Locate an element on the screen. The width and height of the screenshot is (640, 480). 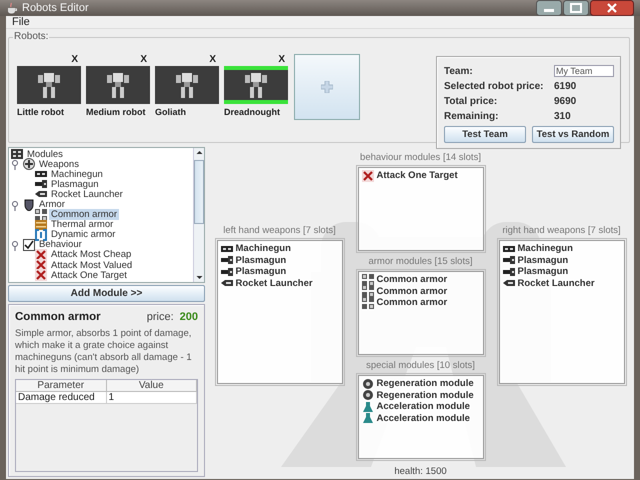
tree-item: Attack One Target is located at coordinates (89, 275).